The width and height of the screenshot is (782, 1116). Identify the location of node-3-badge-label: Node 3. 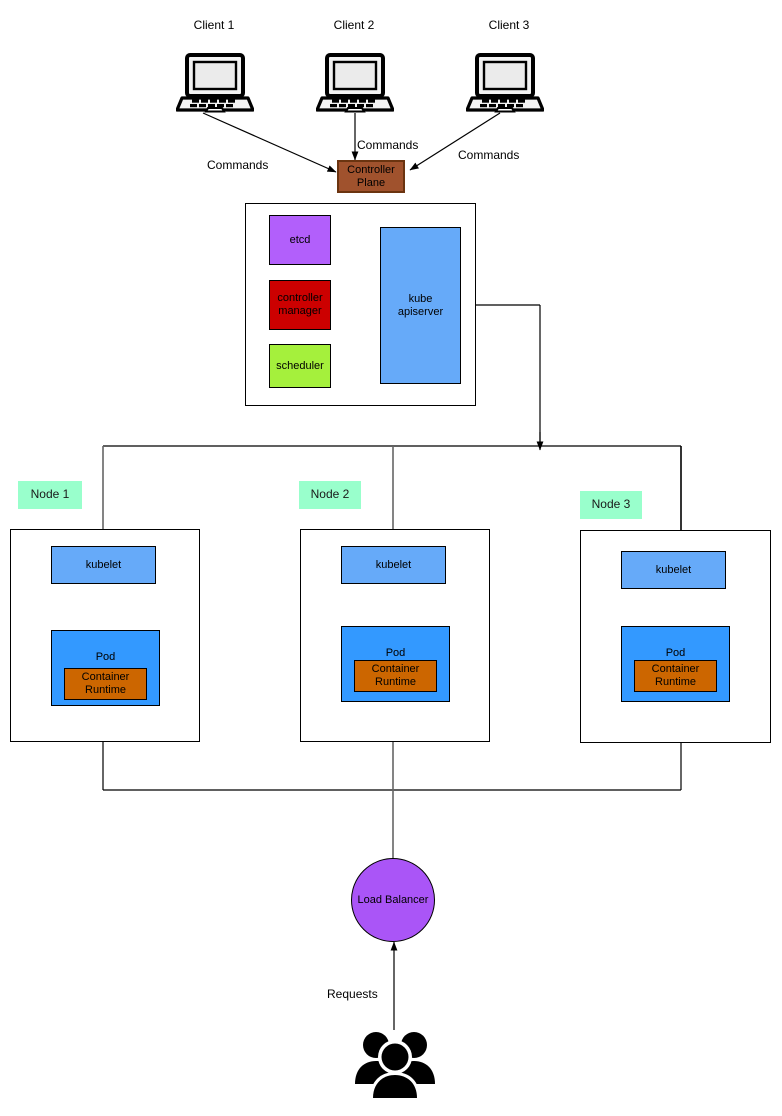
(611, 504).